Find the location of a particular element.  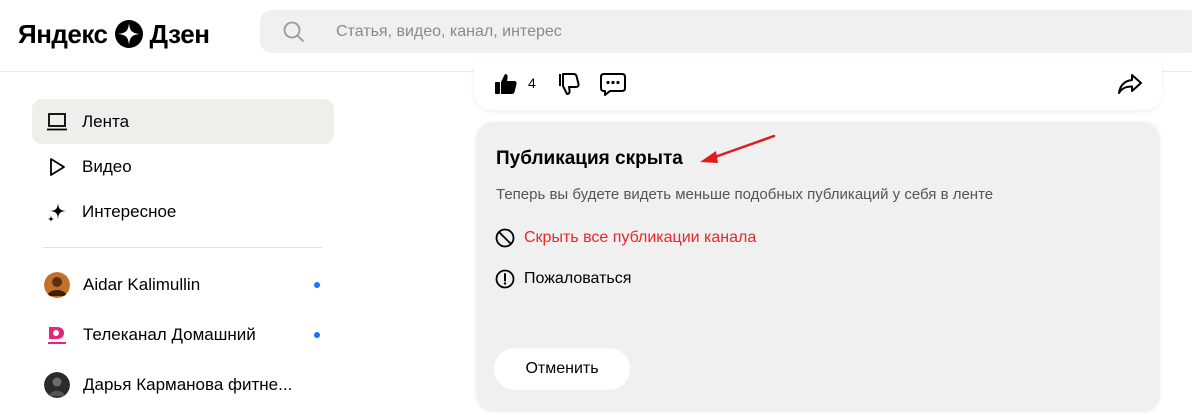

hide-channel-button: Скрыть все публикации канала is located at coordinates (625, 238).